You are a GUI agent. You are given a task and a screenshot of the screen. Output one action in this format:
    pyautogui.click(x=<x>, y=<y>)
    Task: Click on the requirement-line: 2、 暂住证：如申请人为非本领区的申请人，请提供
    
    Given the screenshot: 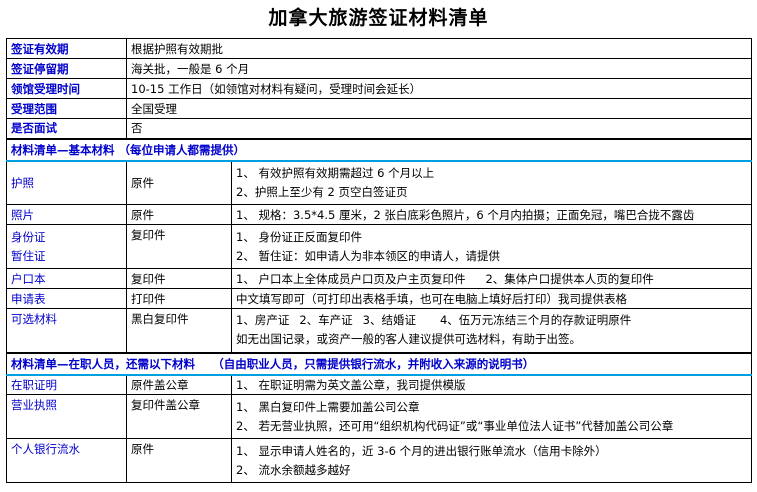 What is the action you would take?
    pyautogui.click(x=368, y=255)
    